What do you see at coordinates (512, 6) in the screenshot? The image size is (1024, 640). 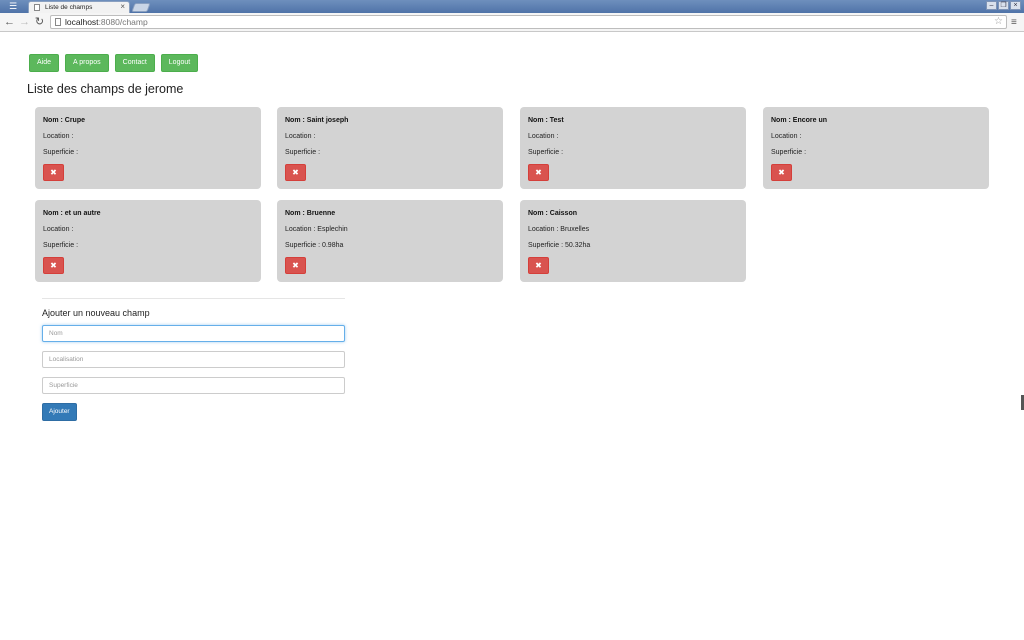 I see `browser-titlebar: ☰ Liste de champs × – ❐ ×` at bounding box center [512, 6].